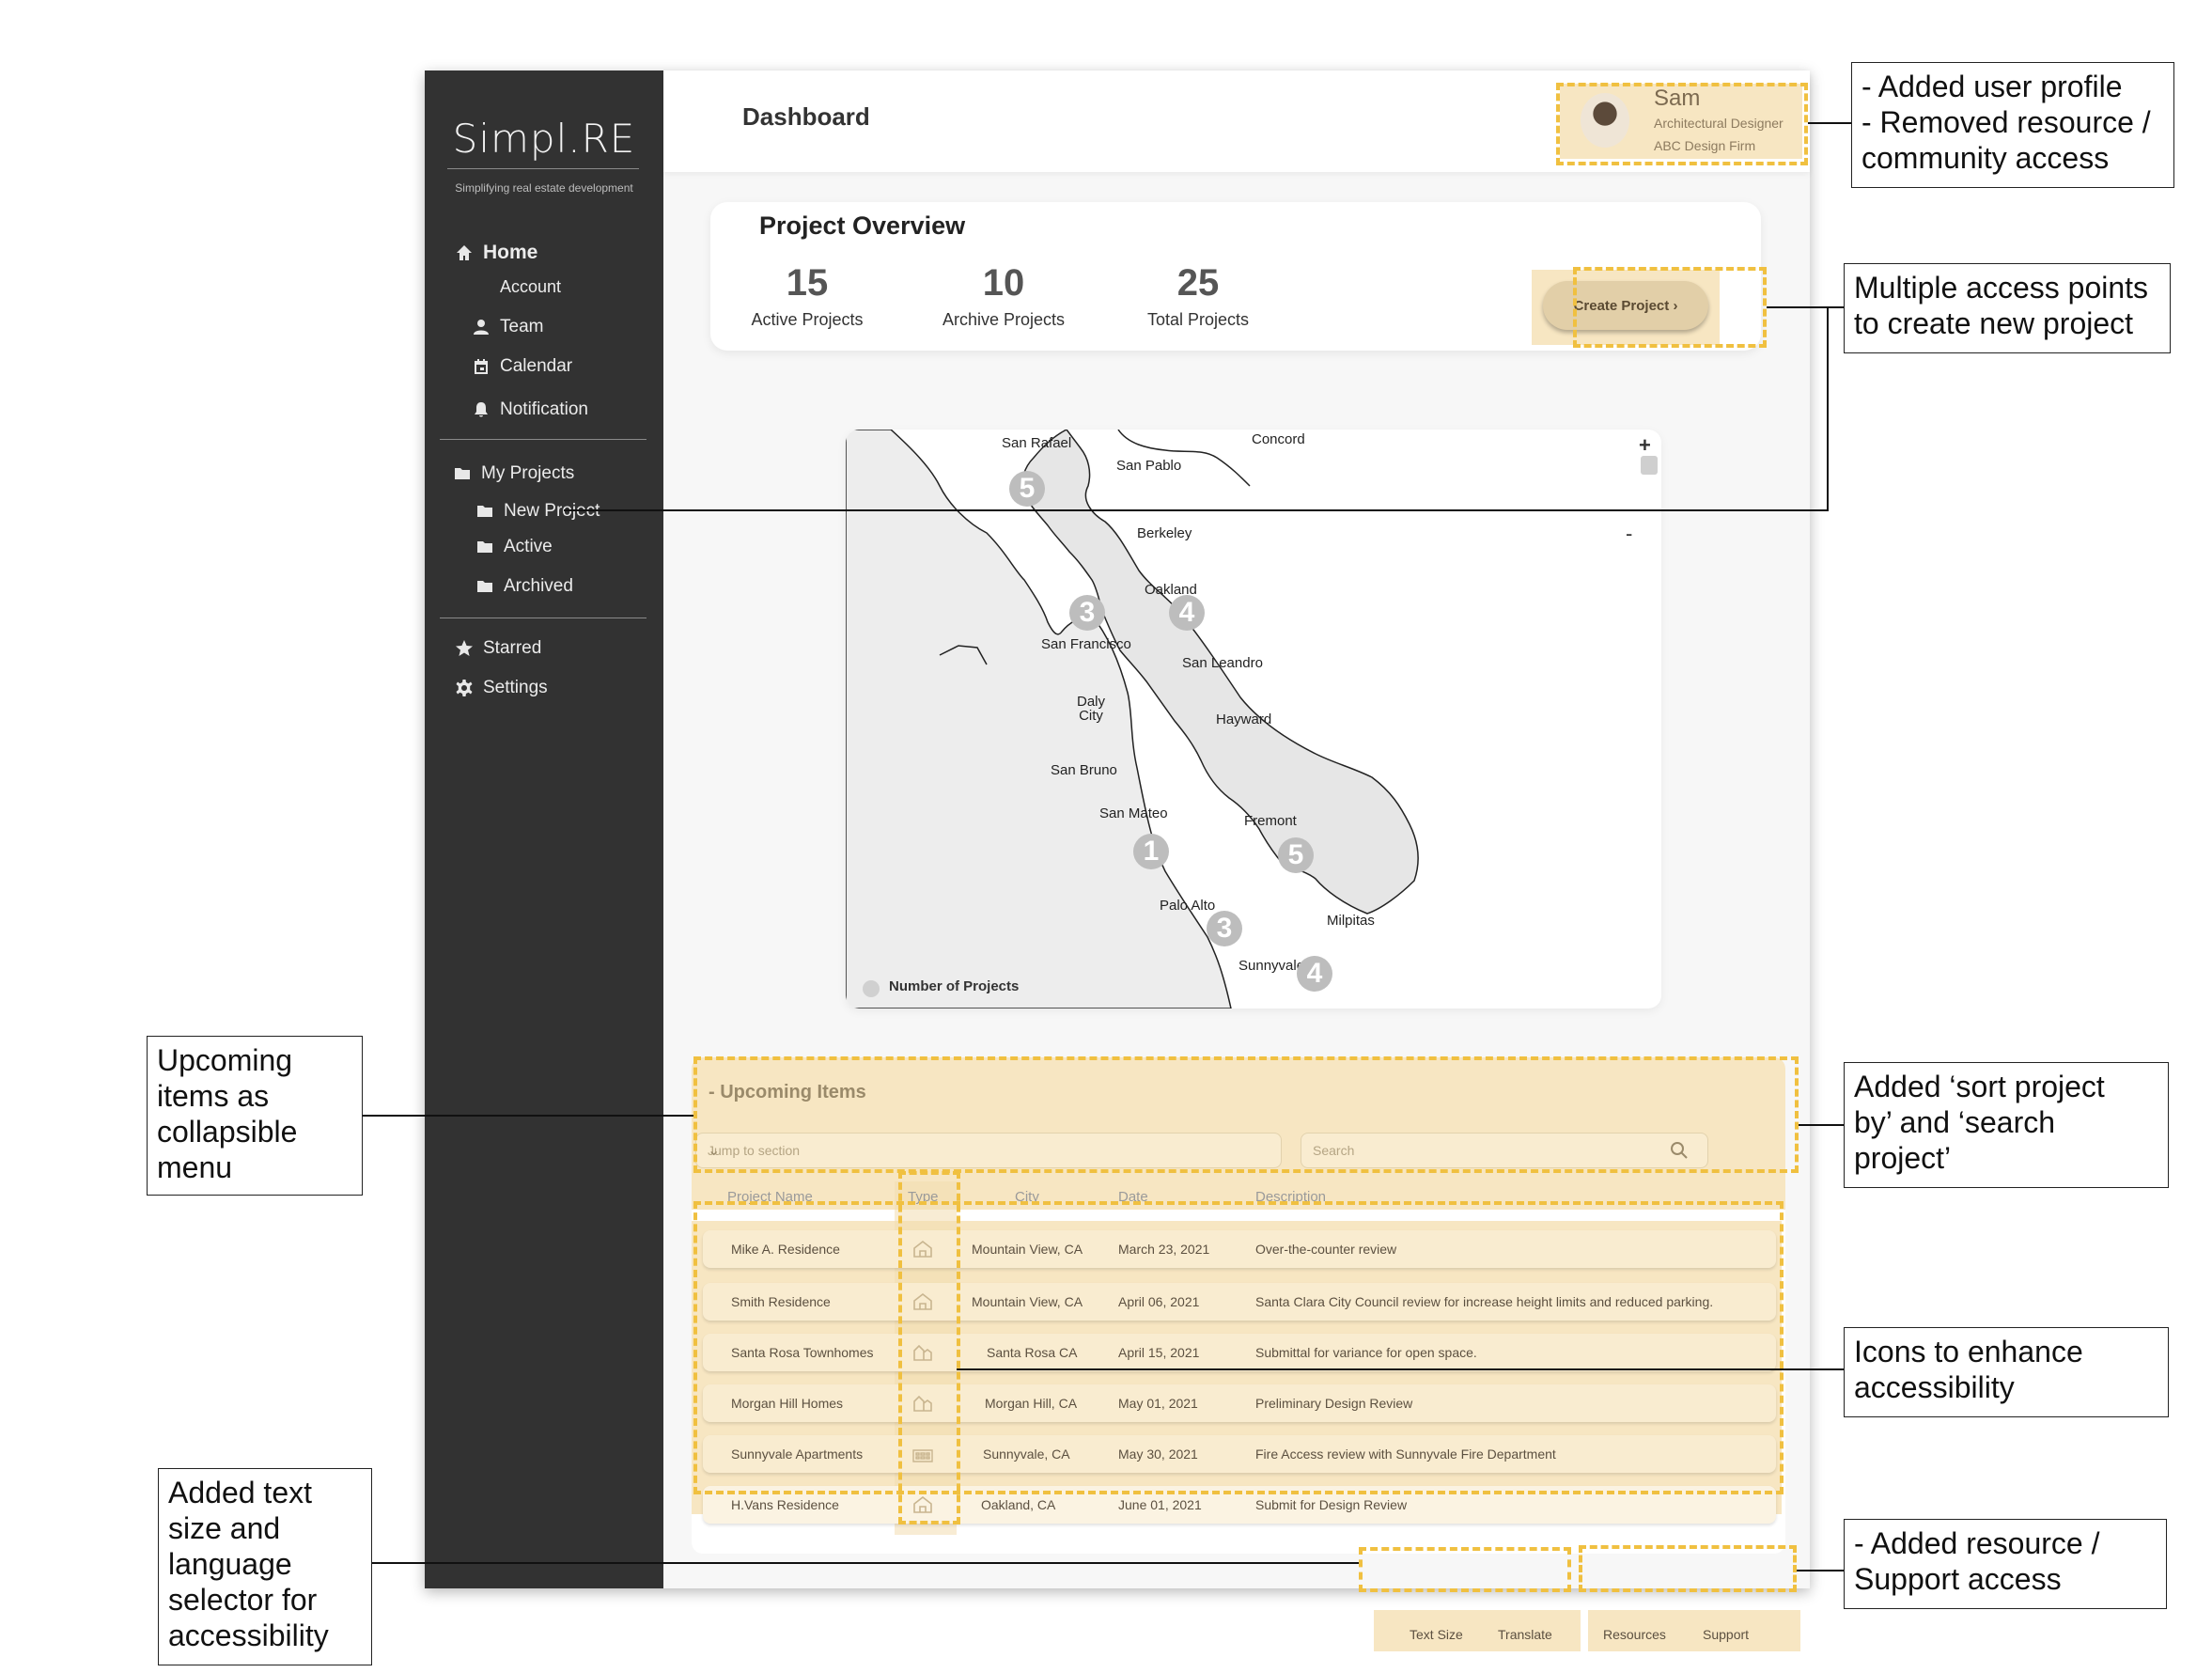  What do you see at coordinates (1634, 1634) in the screenshot?
I see `resources-link: Resources` at bounding box center [1634, 1634].